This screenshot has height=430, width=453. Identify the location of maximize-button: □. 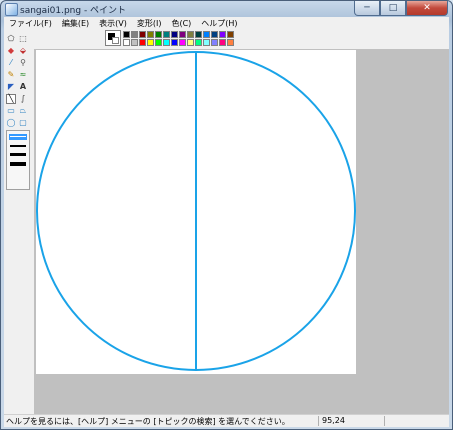
(393, 8).